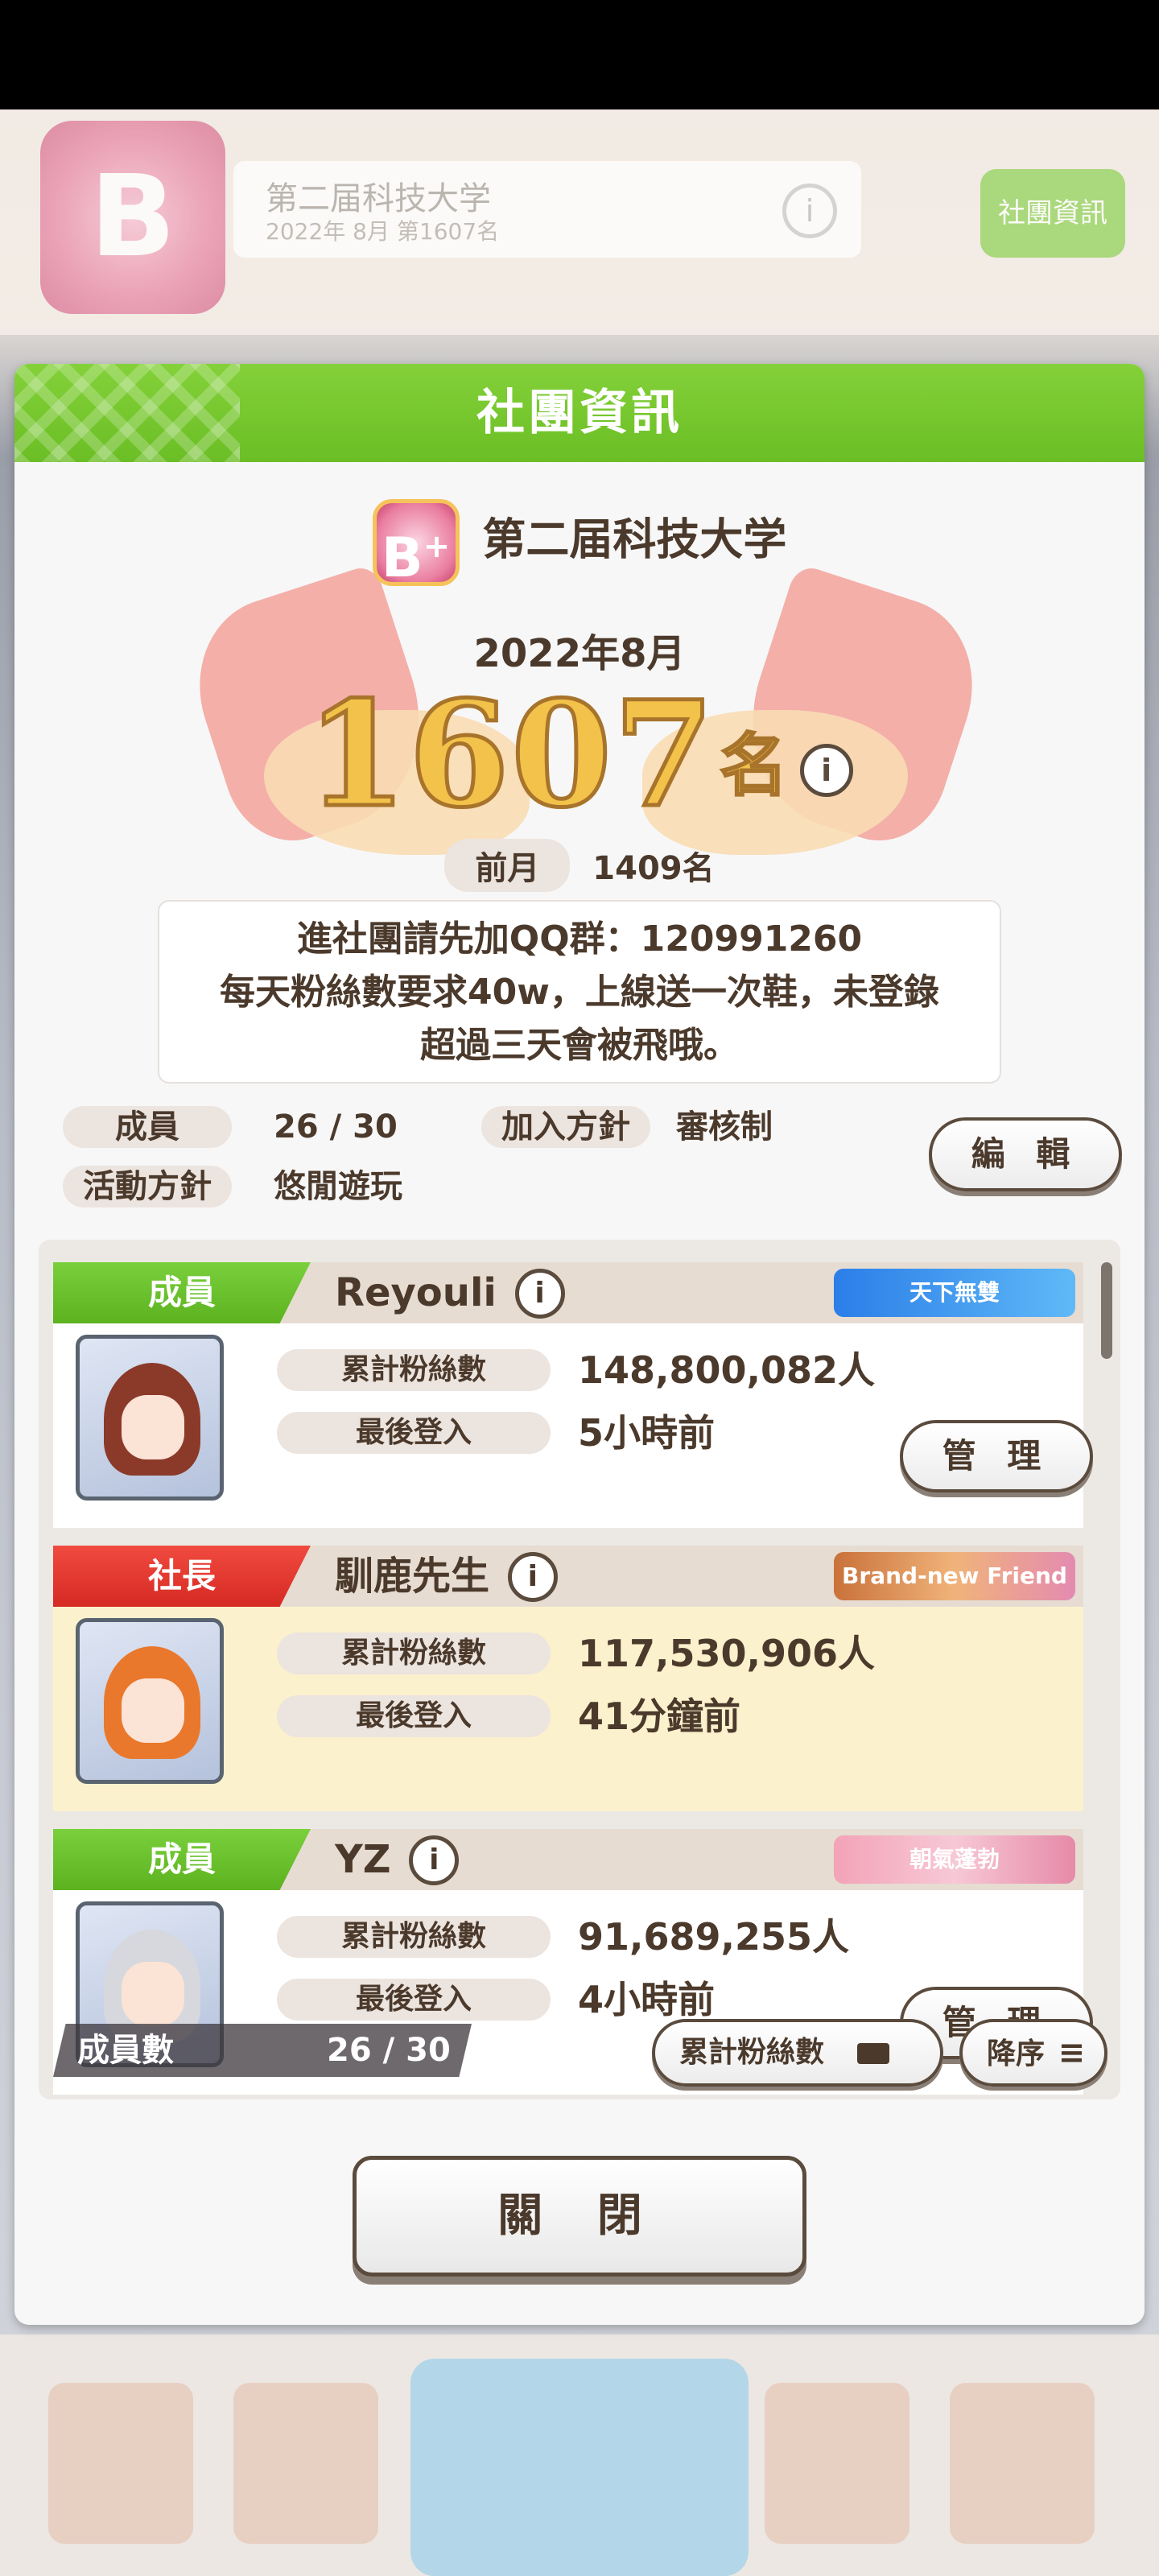 This screenshot has height=2576, width=1159. Describe the element at coordinates (147, 1187) in the screenshot. I see `activity-policy-label: 活動方針` at that location.